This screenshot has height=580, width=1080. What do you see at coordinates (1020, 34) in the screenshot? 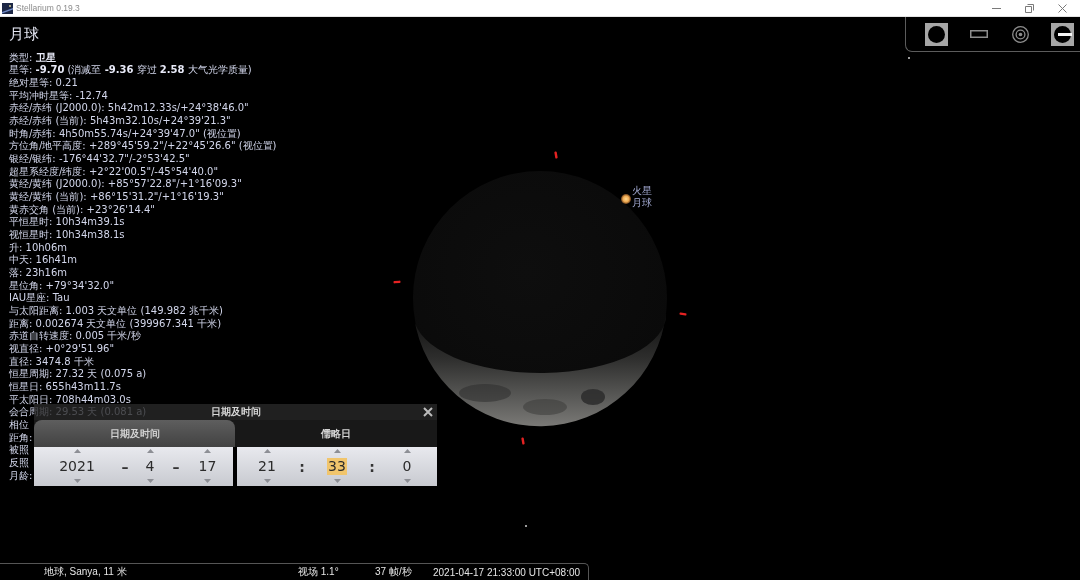
I see `concentric-circles-icon` at bounding box center [1020, 34].